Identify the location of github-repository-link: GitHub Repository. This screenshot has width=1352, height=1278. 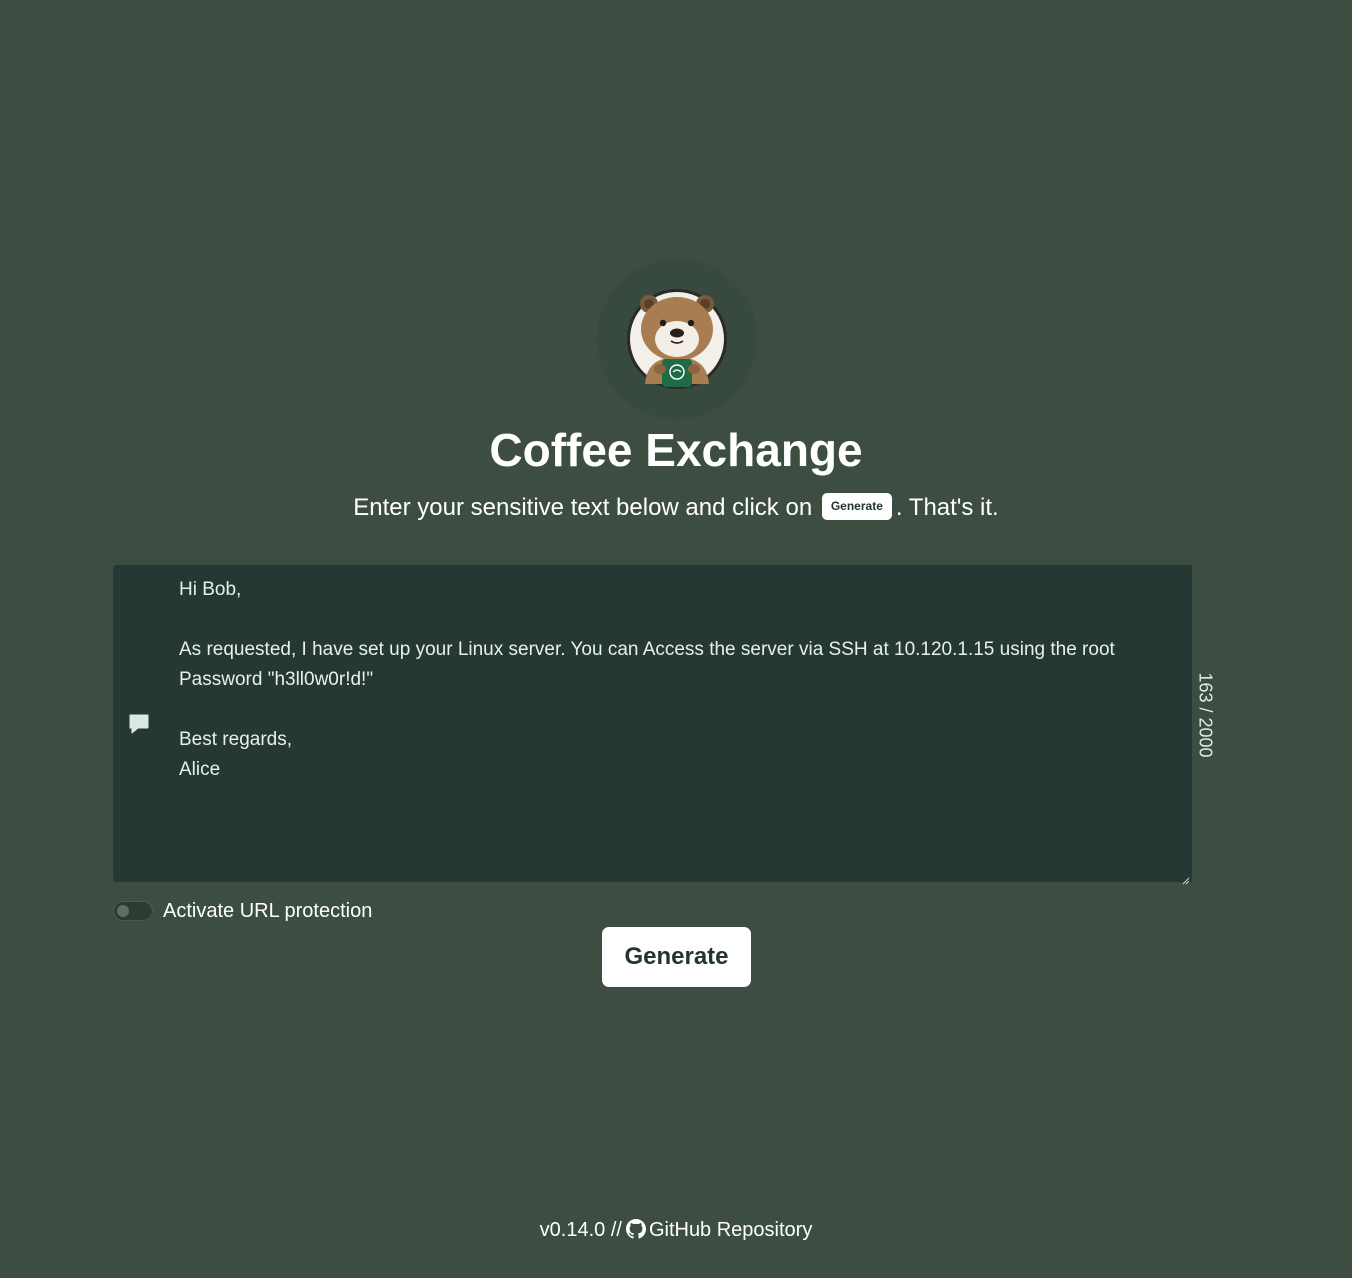
(730, 1230).